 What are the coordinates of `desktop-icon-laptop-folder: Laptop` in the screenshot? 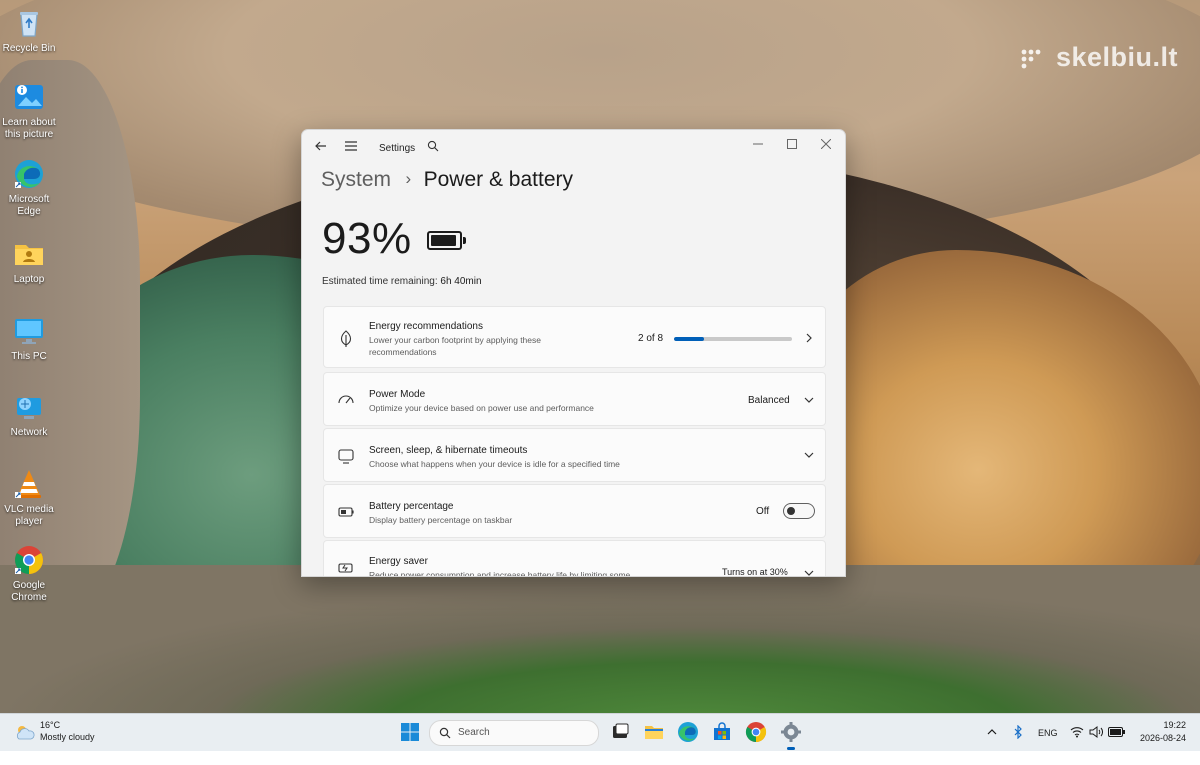 It's located at (29, 261).